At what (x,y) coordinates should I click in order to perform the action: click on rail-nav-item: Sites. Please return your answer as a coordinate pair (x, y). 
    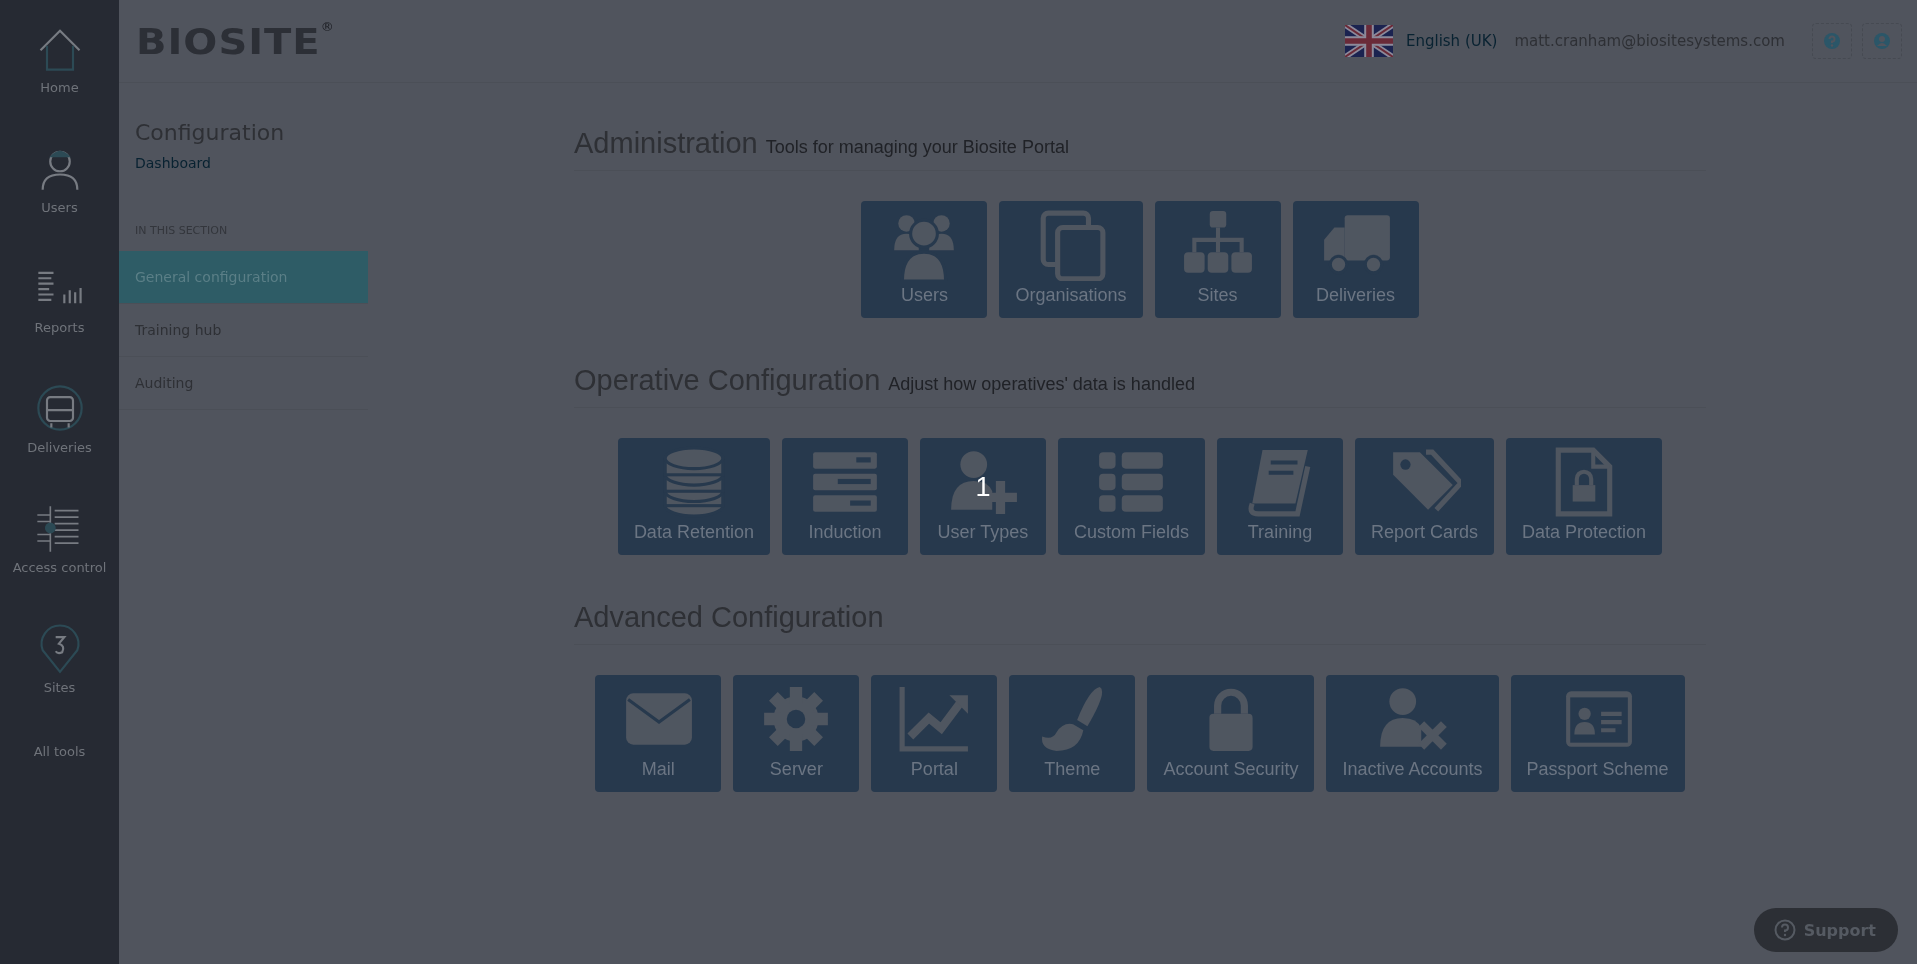
    Looking at the image, I should click on (59, 682).